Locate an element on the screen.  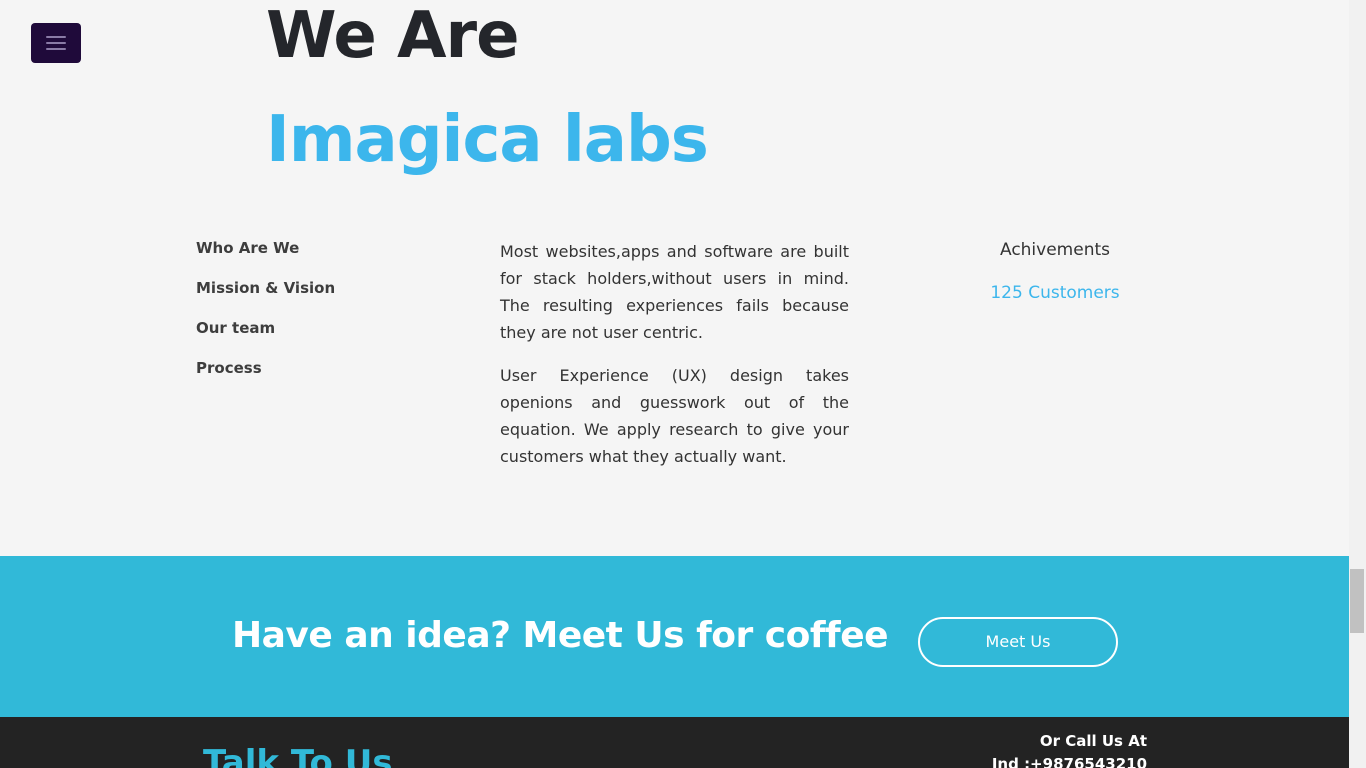
nav-item-process: Process is located at coordinates (265, 378).